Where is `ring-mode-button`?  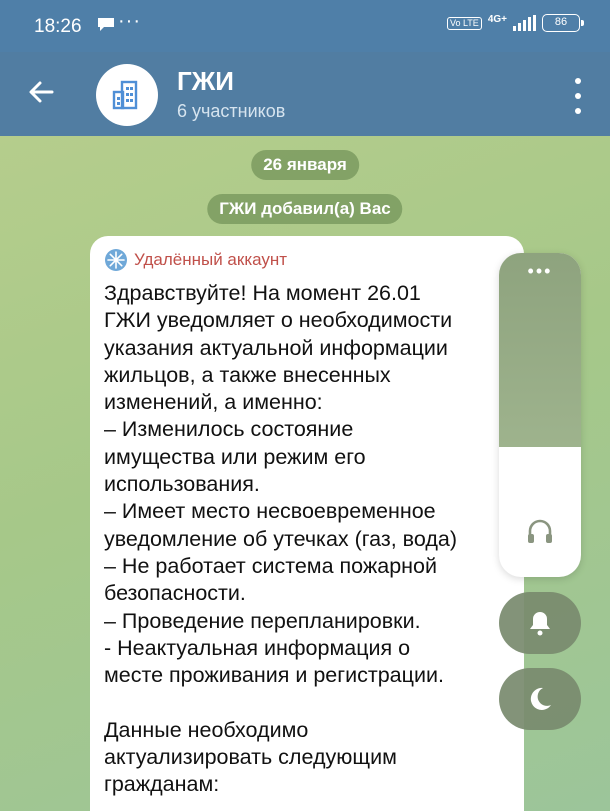 ring-mode-button is located at coordinates (540, 623).